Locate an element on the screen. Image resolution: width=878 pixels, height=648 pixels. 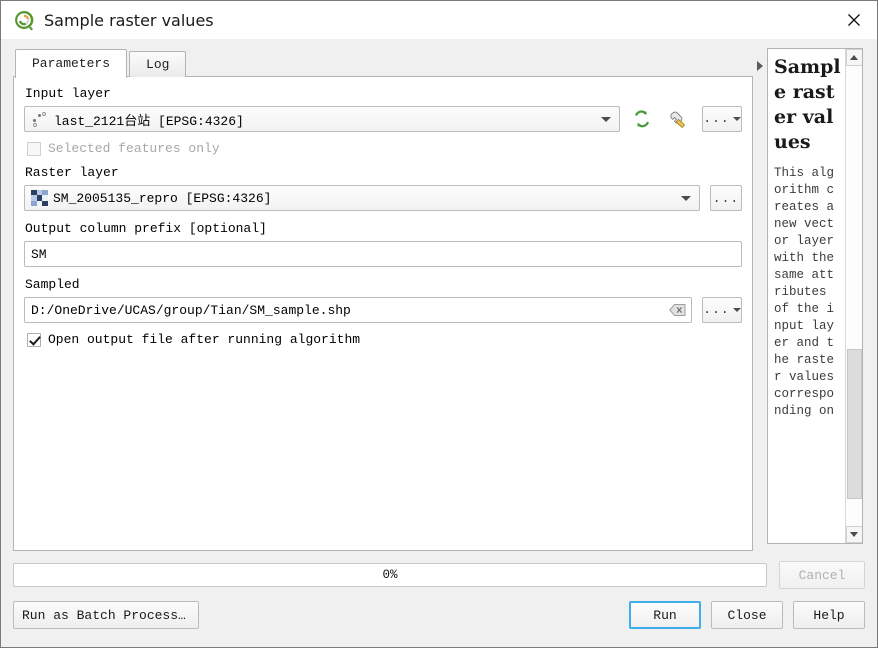
input-layer-value: last_2121台站 [EPSG:4326] is located at coordinates (149, 121).